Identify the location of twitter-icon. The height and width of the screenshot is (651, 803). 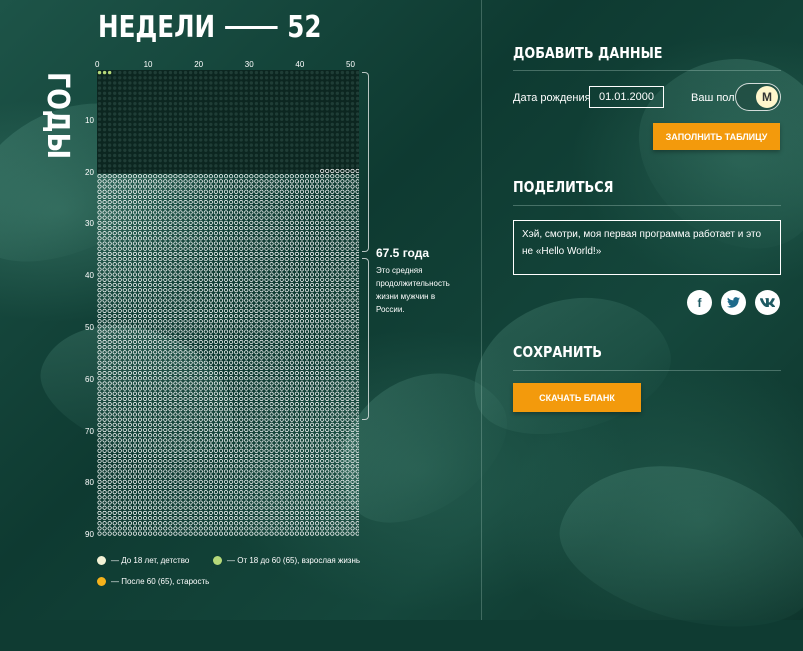
(733, 302).